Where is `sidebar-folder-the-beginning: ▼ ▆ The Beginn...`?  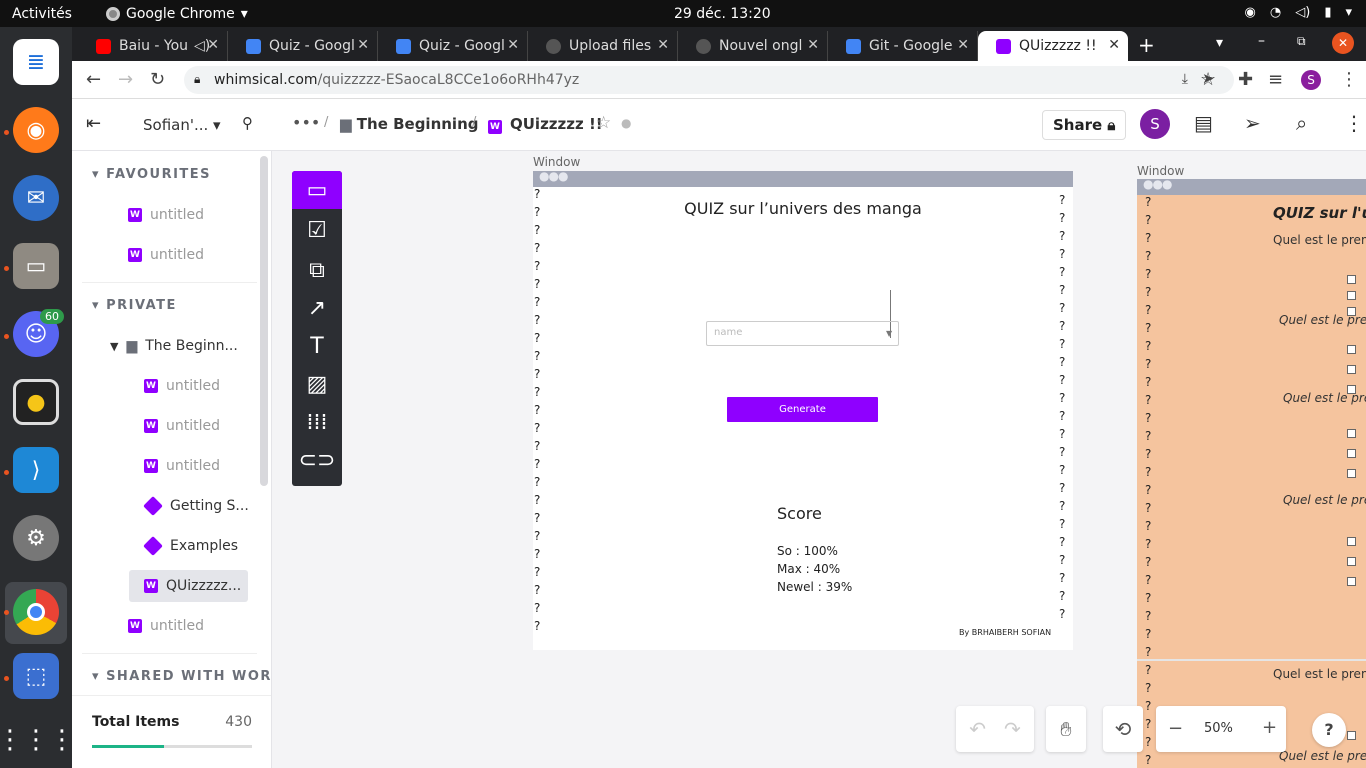
sidebar-folder-the-beginning: ▼ ▆ The Beginn... is located at coordinates (174, 346).